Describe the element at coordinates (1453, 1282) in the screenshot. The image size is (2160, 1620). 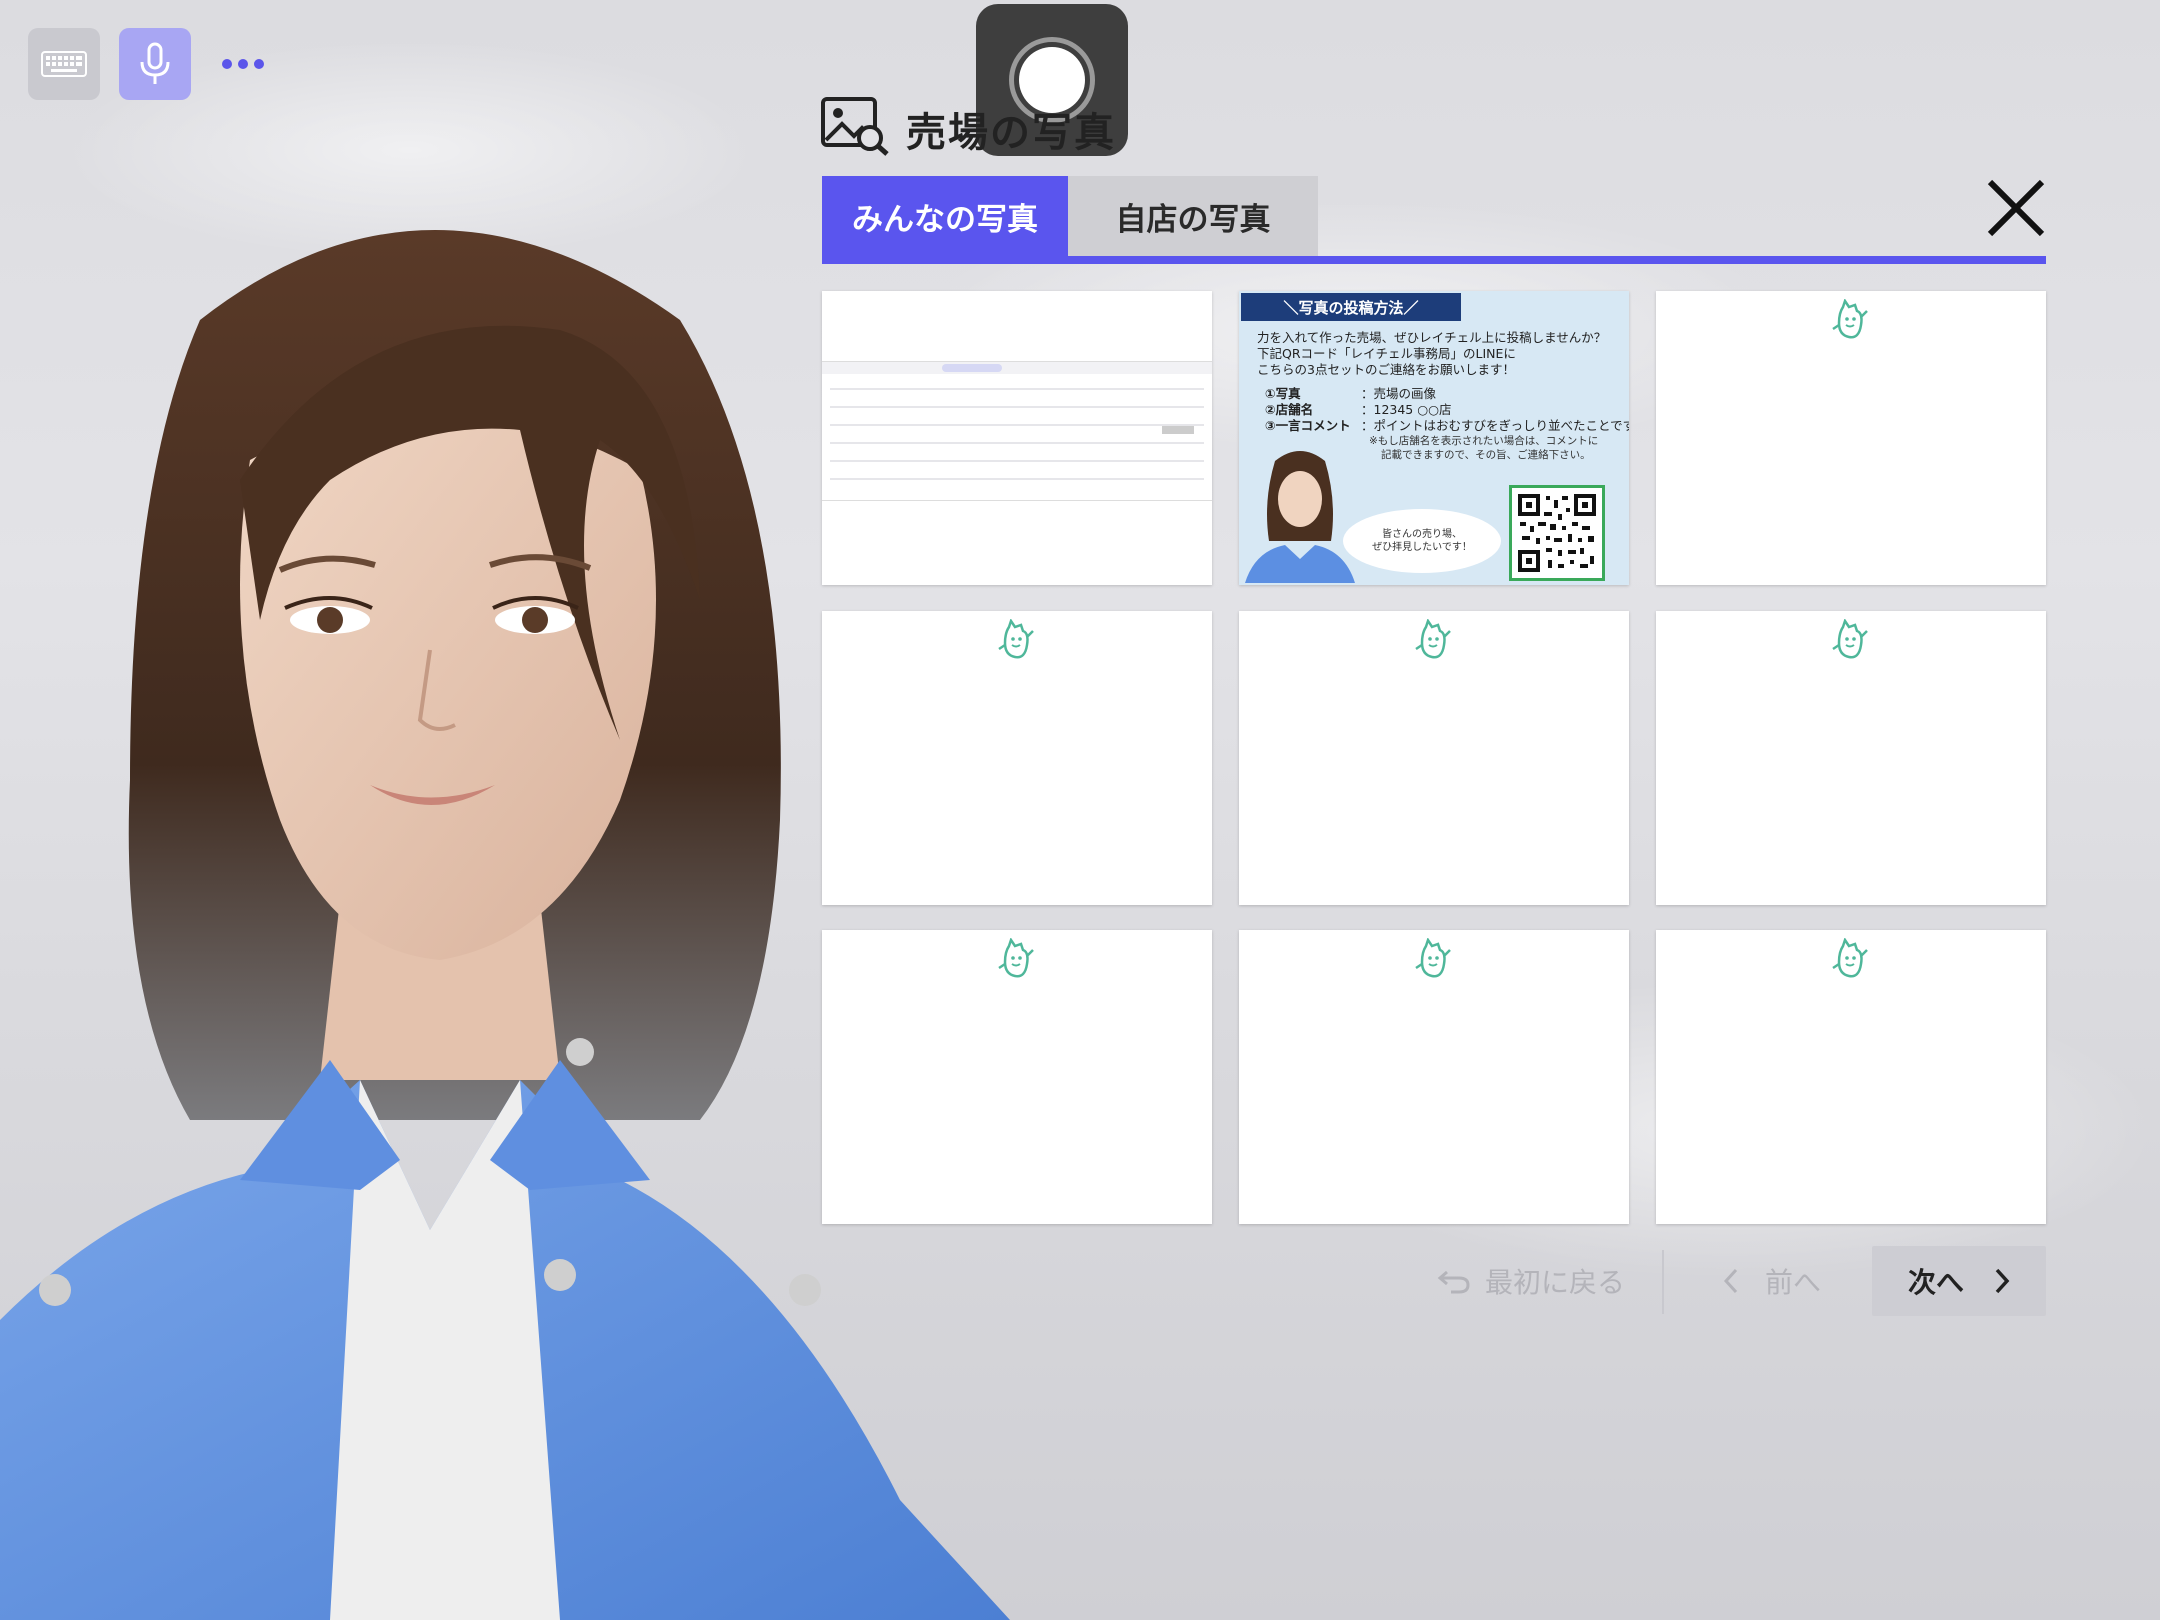
I see `return-arrow-icon` at that location.